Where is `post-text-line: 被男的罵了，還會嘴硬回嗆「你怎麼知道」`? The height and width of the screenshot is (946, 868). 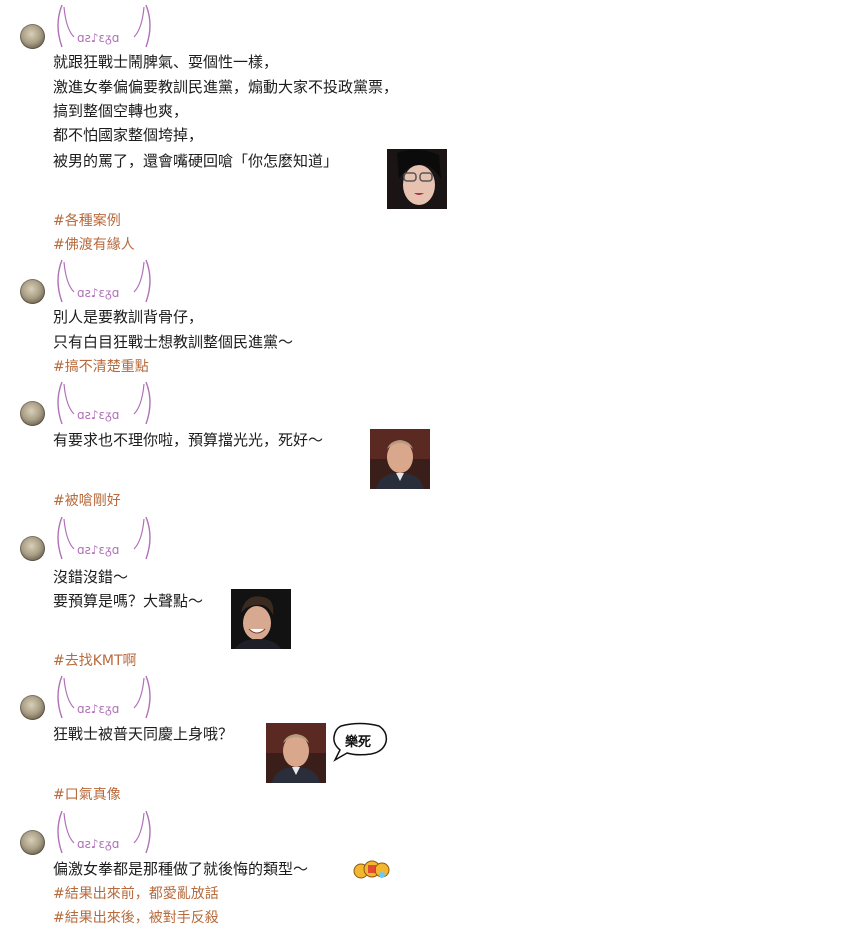
post-text-line: 被男的罵了，還會嘴硬回嗆「你怎麼知道」 is located at coordinates (196, 161).